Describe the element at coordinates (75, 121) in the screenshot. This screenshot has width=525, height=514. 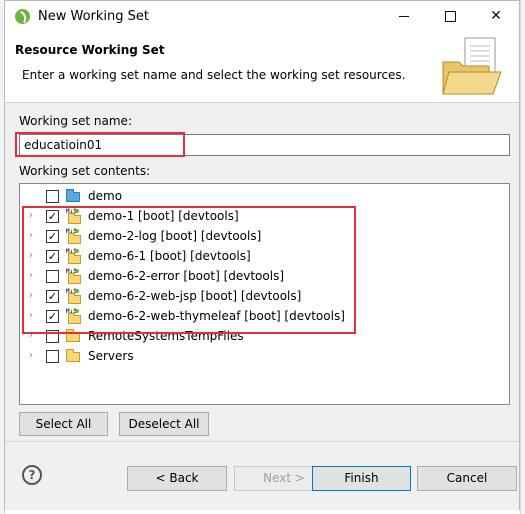
I see `working-set-name-label: Working set name:` at that location.